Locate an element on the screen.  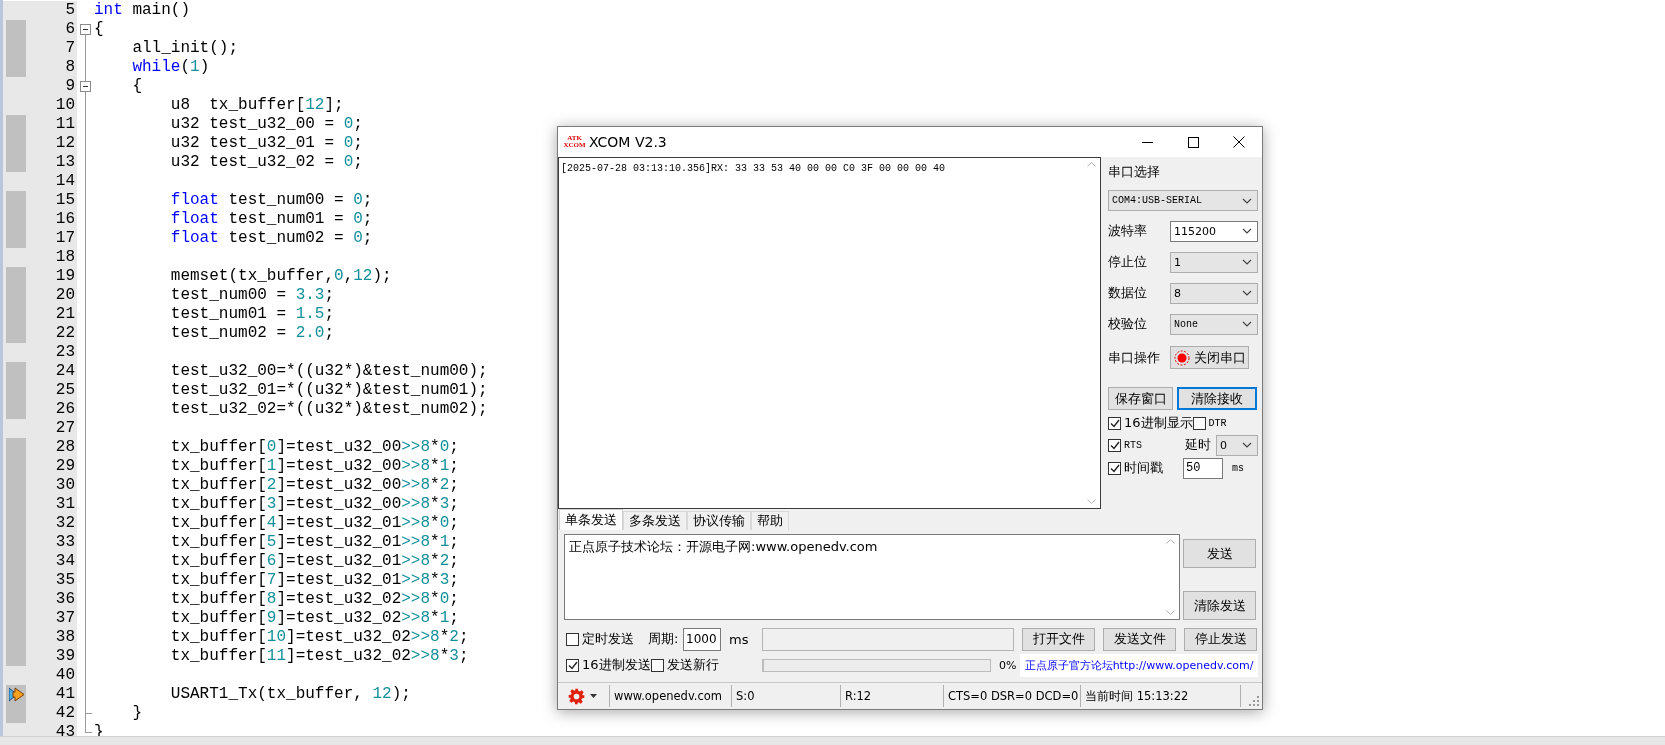
checkbox: 发送新行 is located at coordinates (706, 665).